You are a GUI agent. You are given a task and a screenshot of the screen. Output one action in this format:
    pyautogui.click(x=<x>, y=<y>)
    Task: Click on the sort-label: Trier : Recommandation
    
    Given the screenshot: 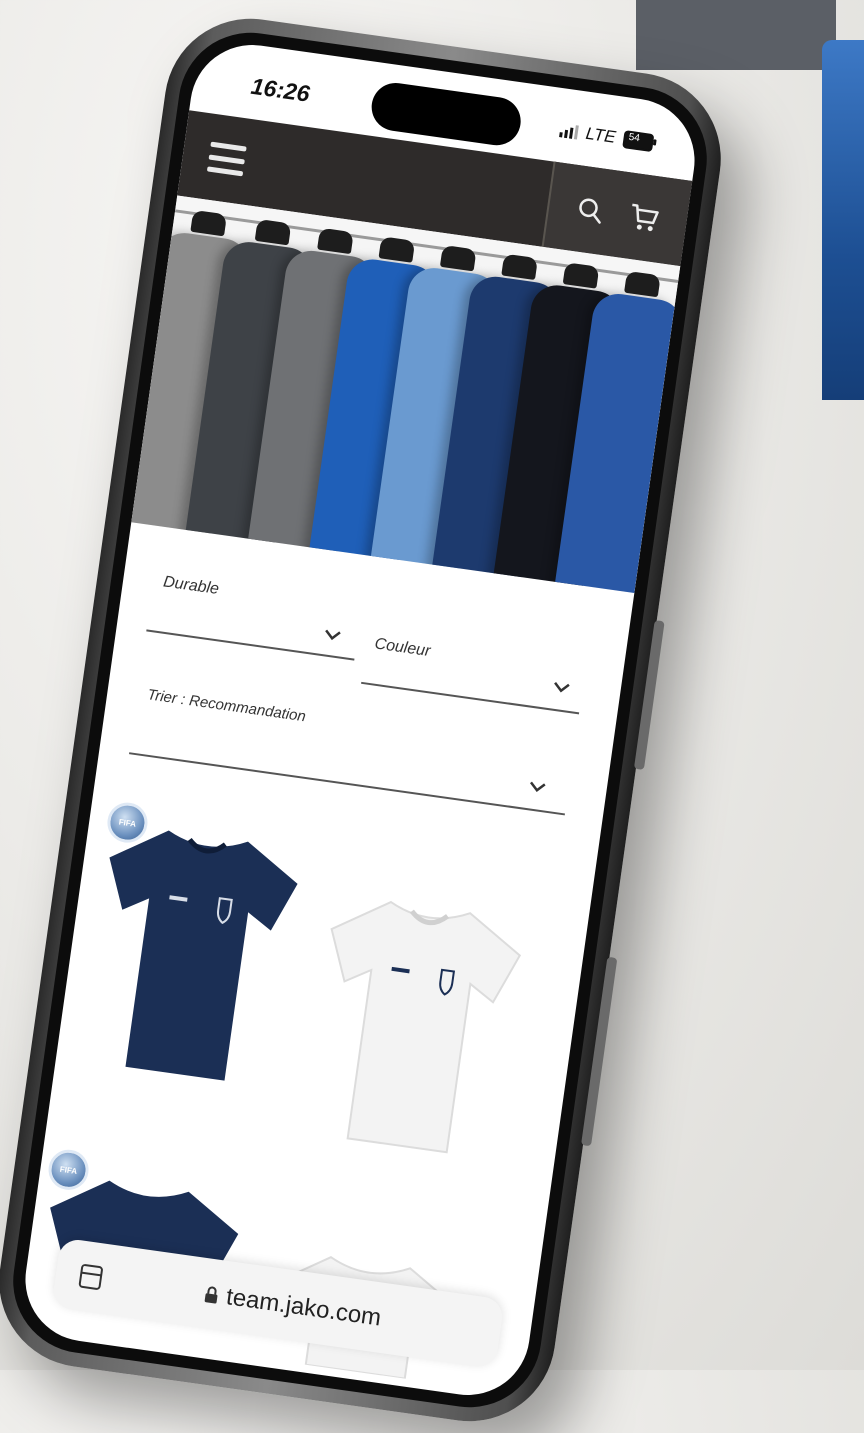 What is the action you would take?
    pyautogui.click(x=226, y=706)
    